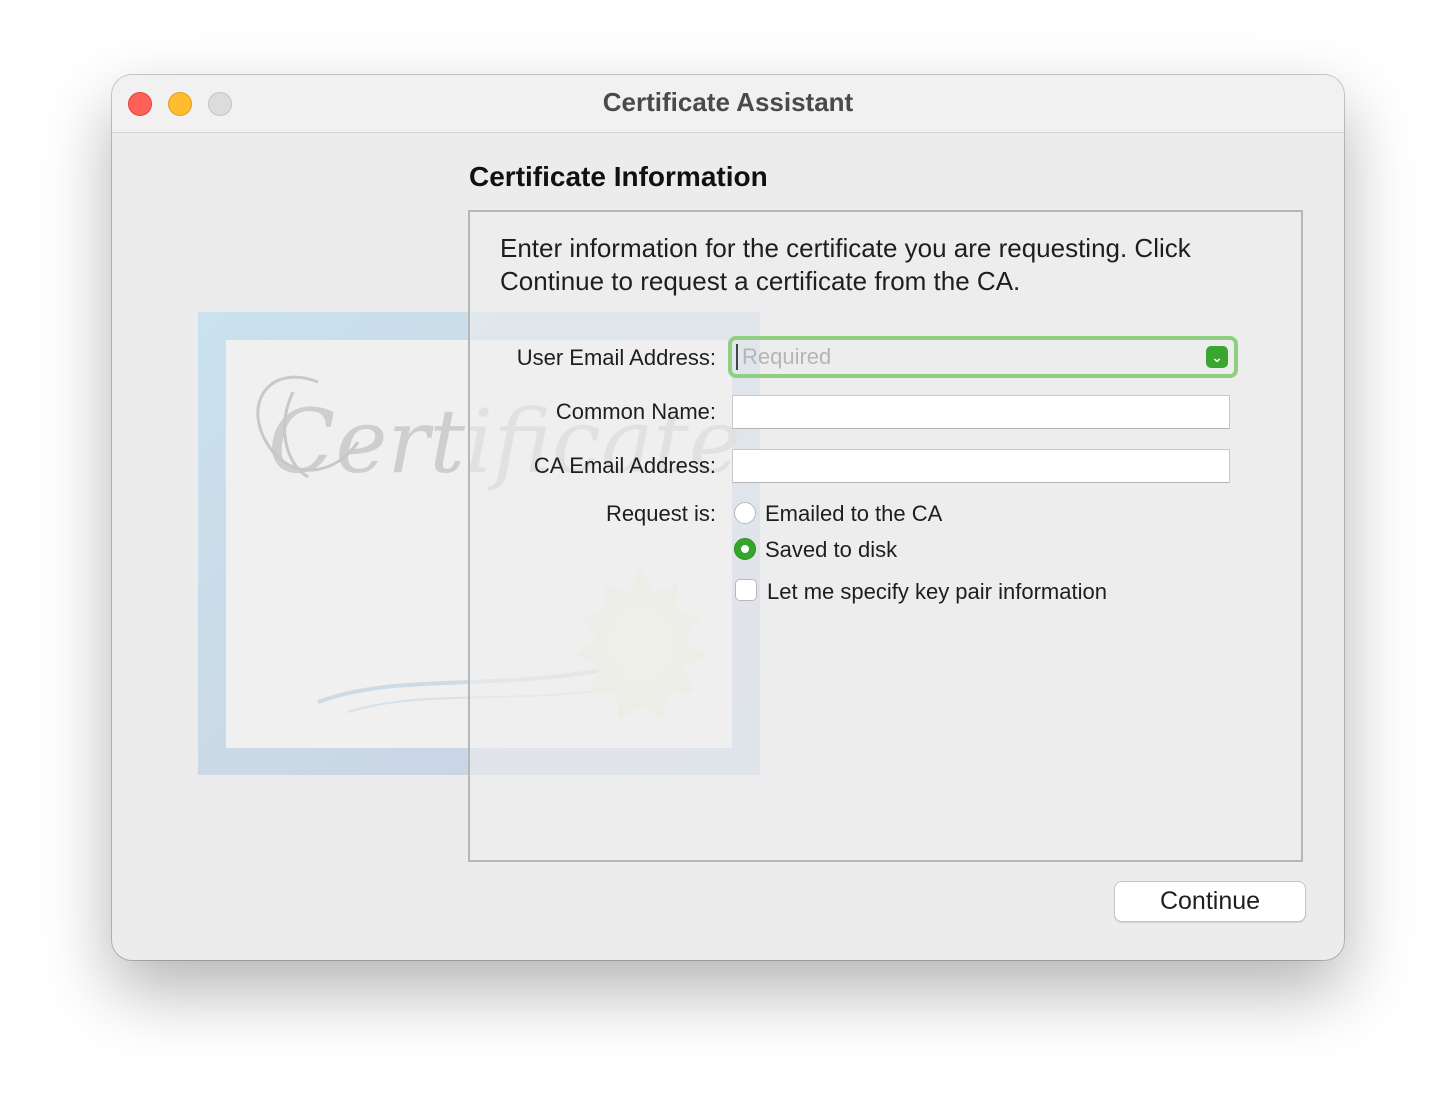 The width and height of the screenshot is (1456, 1108). Describe the element at coordinates (981, 466) in the screenshot. I see `ca-email-field` at that location.